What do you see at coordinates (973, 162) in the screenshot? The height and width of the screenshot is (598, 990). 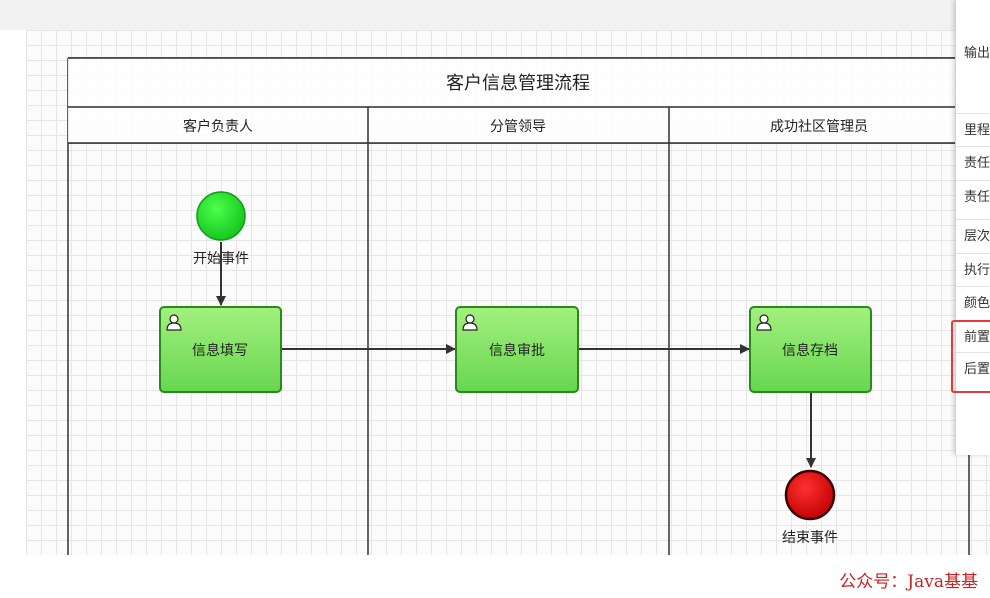 I see `panel-item-responsible-1: 责任` at bounding box center [973, 162].